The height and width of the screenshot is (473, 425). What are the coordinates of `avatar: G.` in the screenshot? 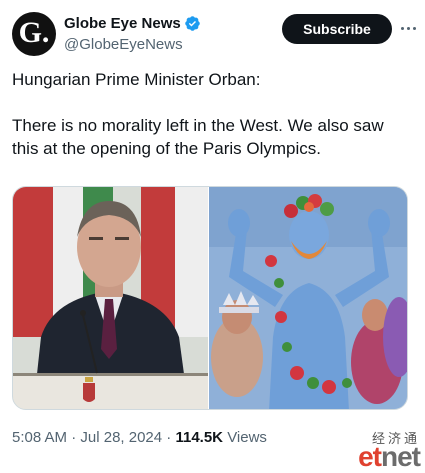 It's located at (34, 34).